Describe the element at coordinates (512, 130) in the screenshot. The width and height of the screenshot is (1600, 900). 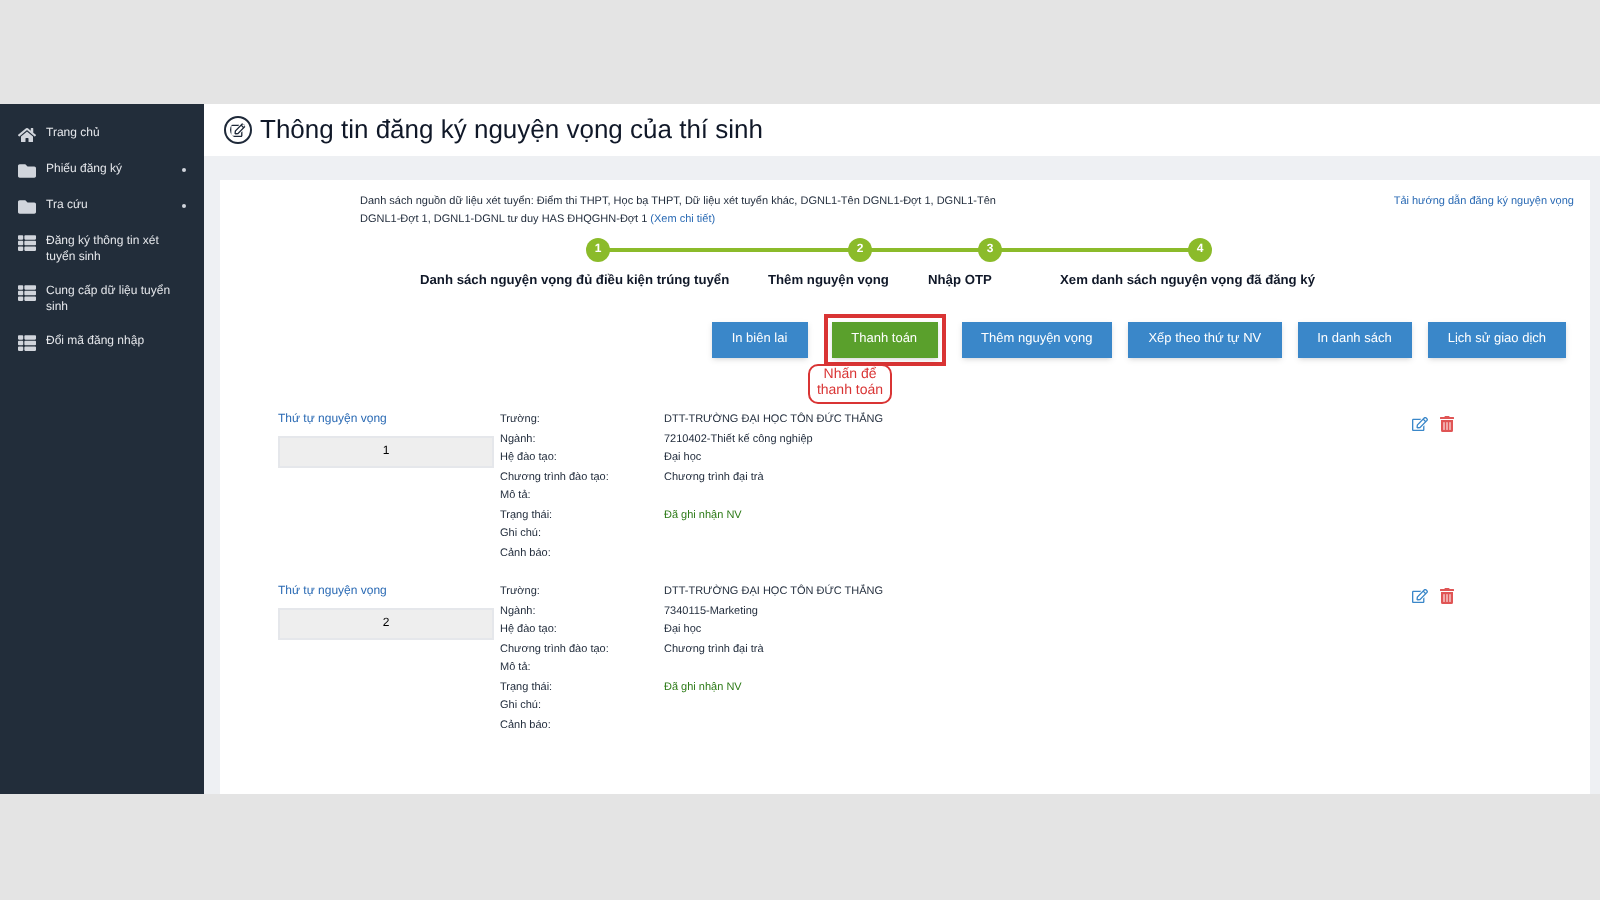
I see `page-title: Thông tin đăng ký nguyện vọng của thí sinh` at that location.